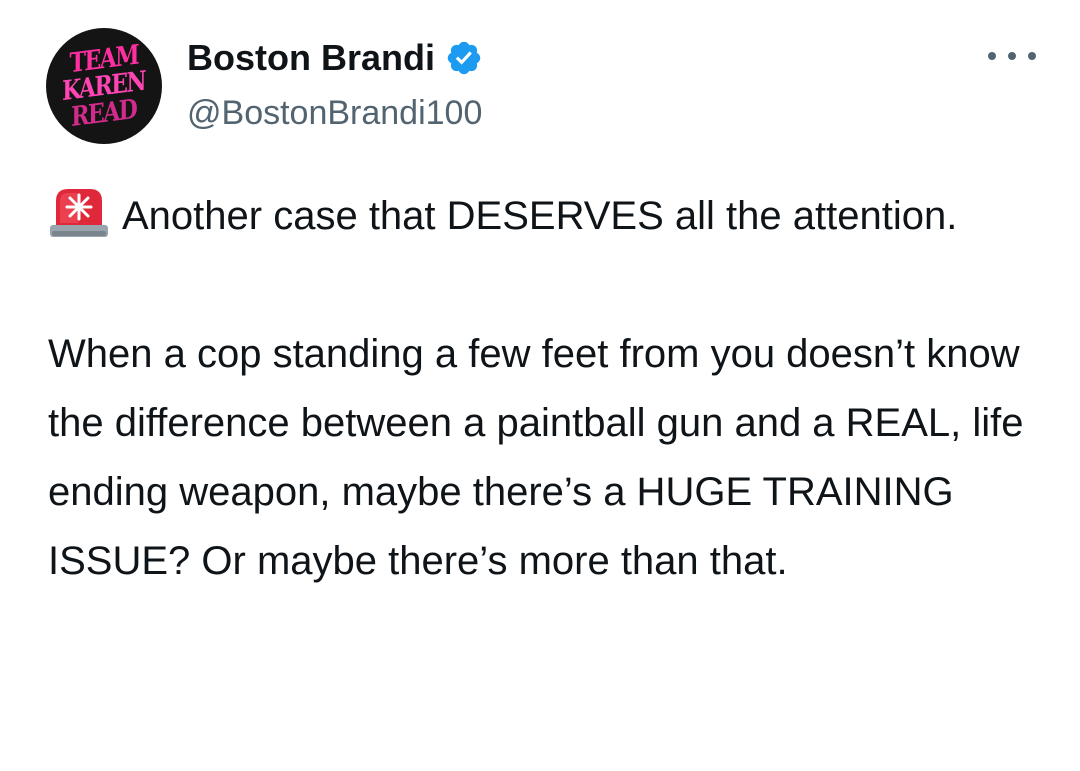 The height and width of the screenshot is (771, 1080). Describe the element at coordinates (79, 213) in the screenshot. I see `police-light-icon` at that location.